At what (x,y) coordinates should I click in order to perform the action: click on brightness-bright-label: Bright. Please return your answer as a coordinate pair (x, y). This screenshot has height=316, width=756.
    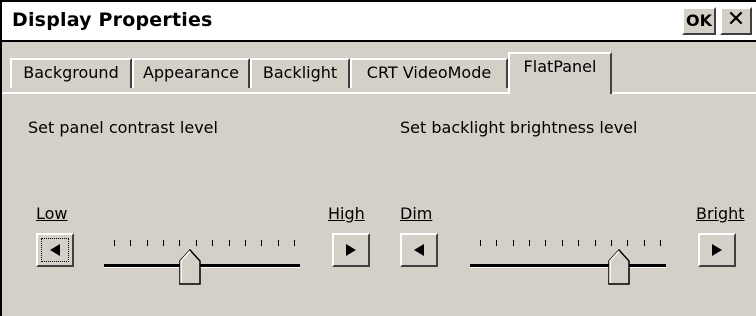
    Looking at the image, I should click on (720, 213).